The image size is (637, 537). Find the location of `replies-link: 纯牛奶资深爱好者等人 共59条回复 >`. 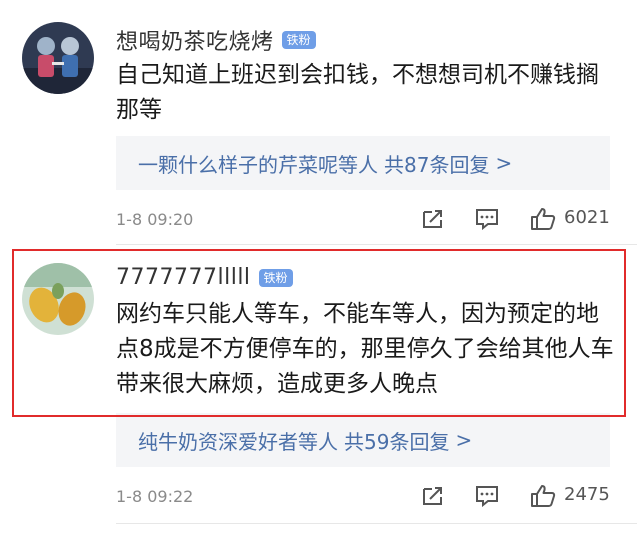

replies-link: 纯牛奶资深爱好者等人 共59条回复 > is located at coordinates (363, 440).